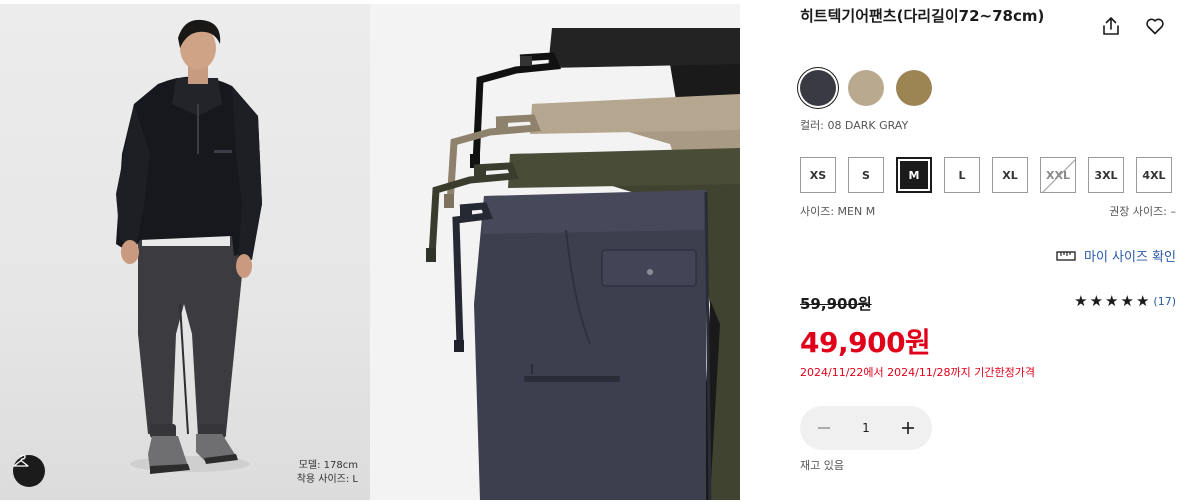  Describe the element at coordinates (189, 246) in the screenshot. I see `model-illustration` at that location.